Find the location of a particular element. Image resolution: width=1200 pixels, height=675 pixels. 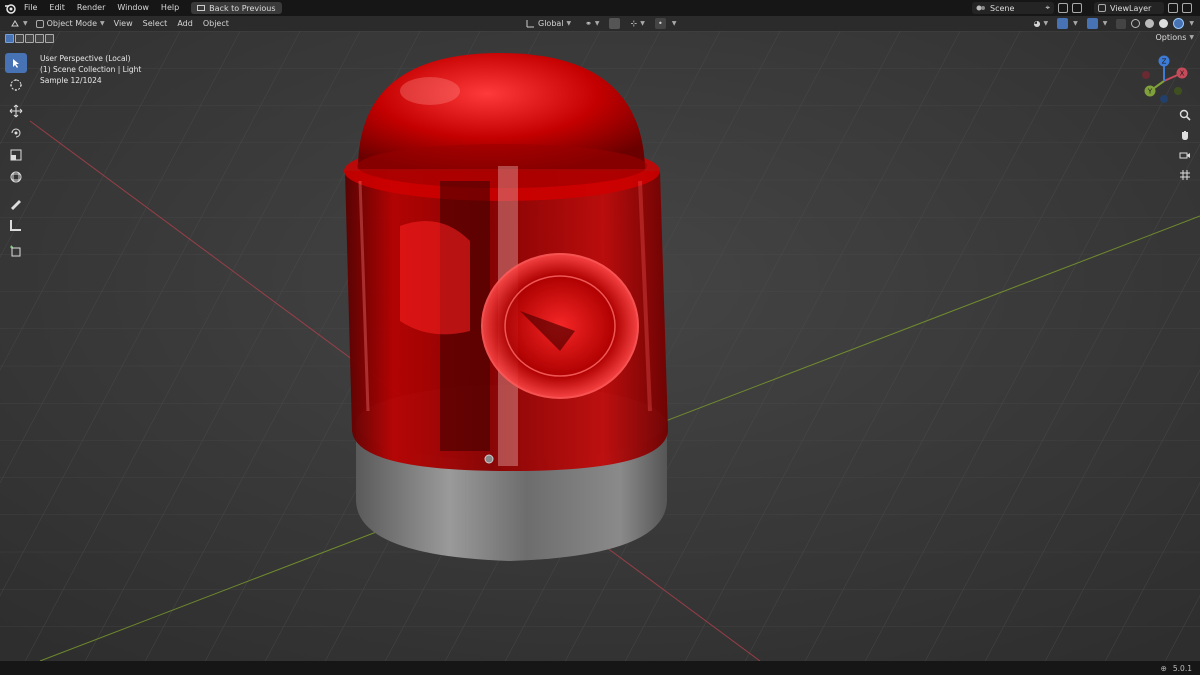

scene-selector: Scene ⌖ is located at coordinates (1013, 8).